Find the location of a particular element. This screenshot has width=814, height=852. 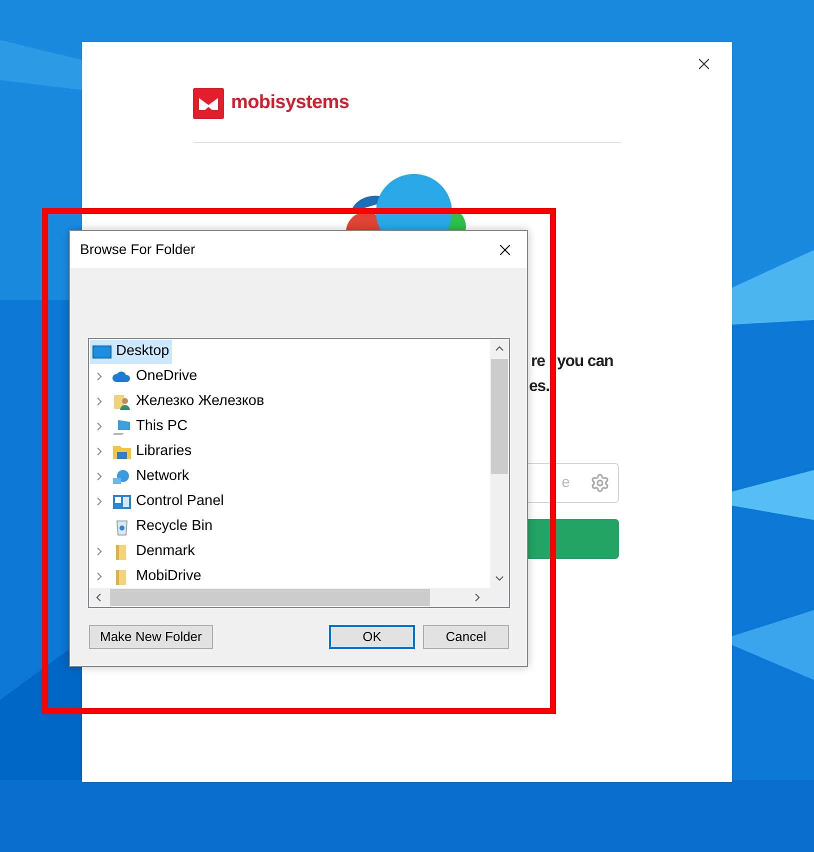

tree-item: OneDrive is located at coordinates (156, 376).